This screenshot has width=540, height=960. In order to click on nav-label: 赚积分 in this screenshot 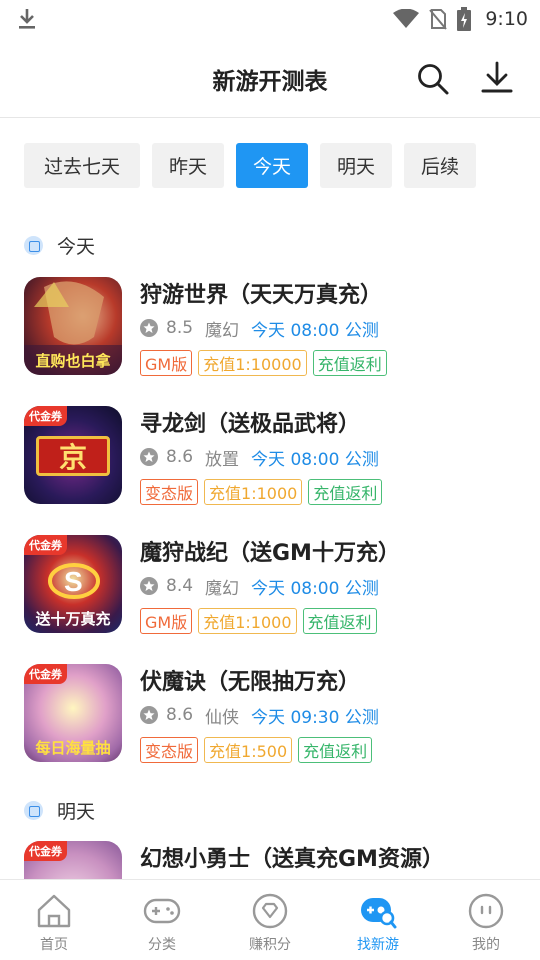, I will do `click(270, 945)`.